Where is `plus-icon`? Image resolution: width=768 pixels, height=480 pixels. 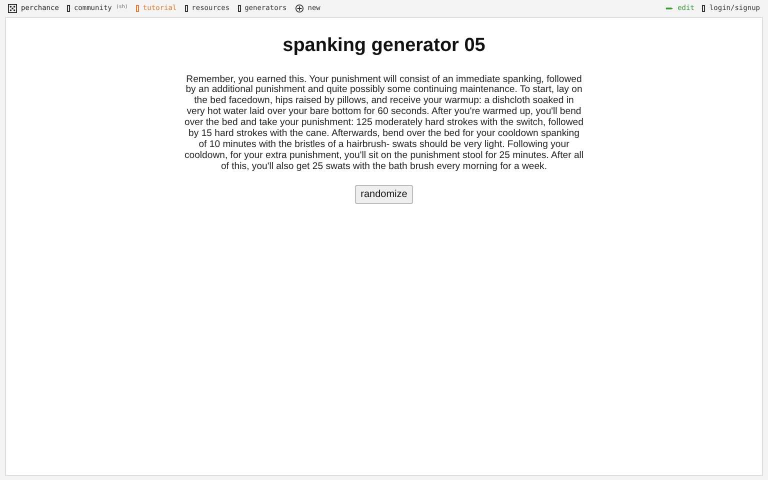 plus-icon is located at coordinates (299, 8).